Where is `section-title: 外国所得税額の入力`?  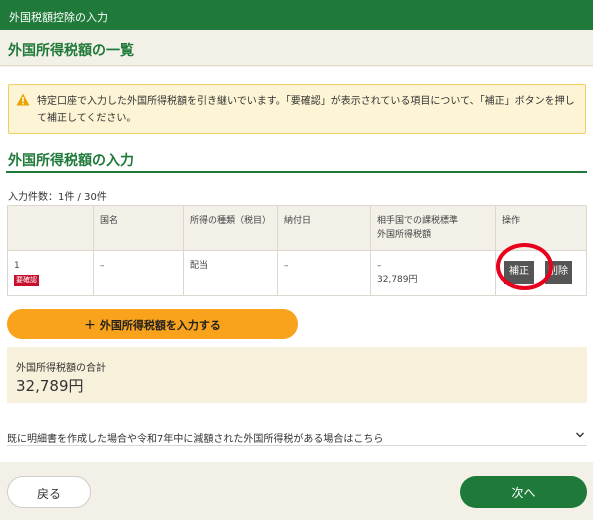 section-title: 外国所得税額の入力 is located at coordinates (71, 161).